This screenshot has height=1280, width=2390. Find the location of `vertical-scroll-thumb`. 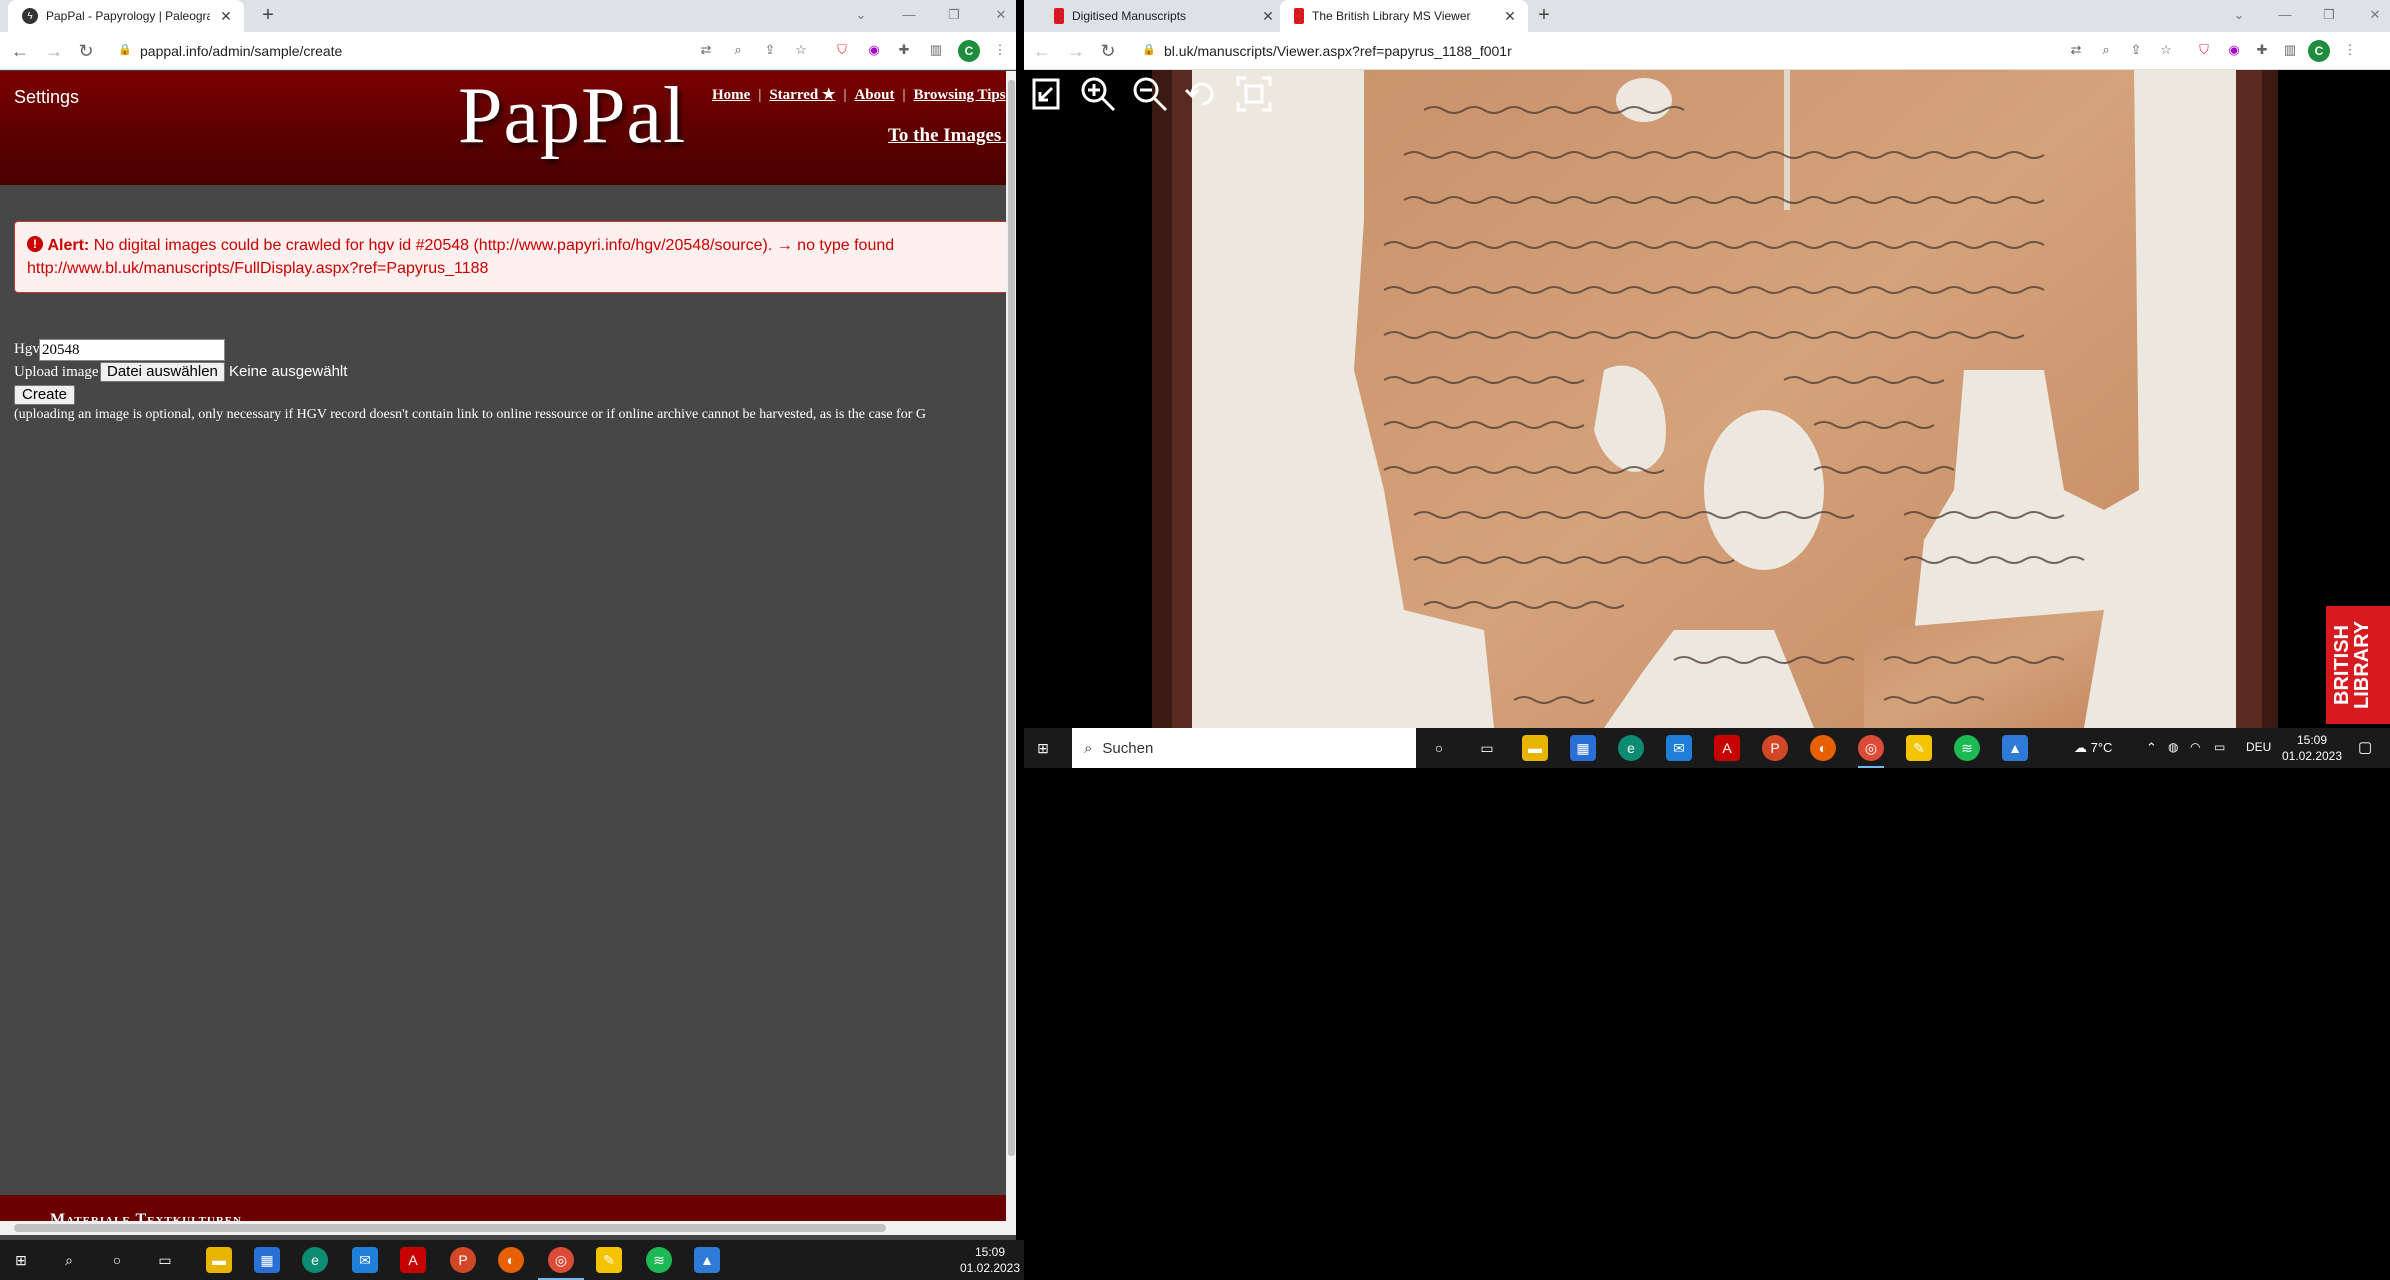

vertical-scroll-thumb is located at coordinates (1011, 618).